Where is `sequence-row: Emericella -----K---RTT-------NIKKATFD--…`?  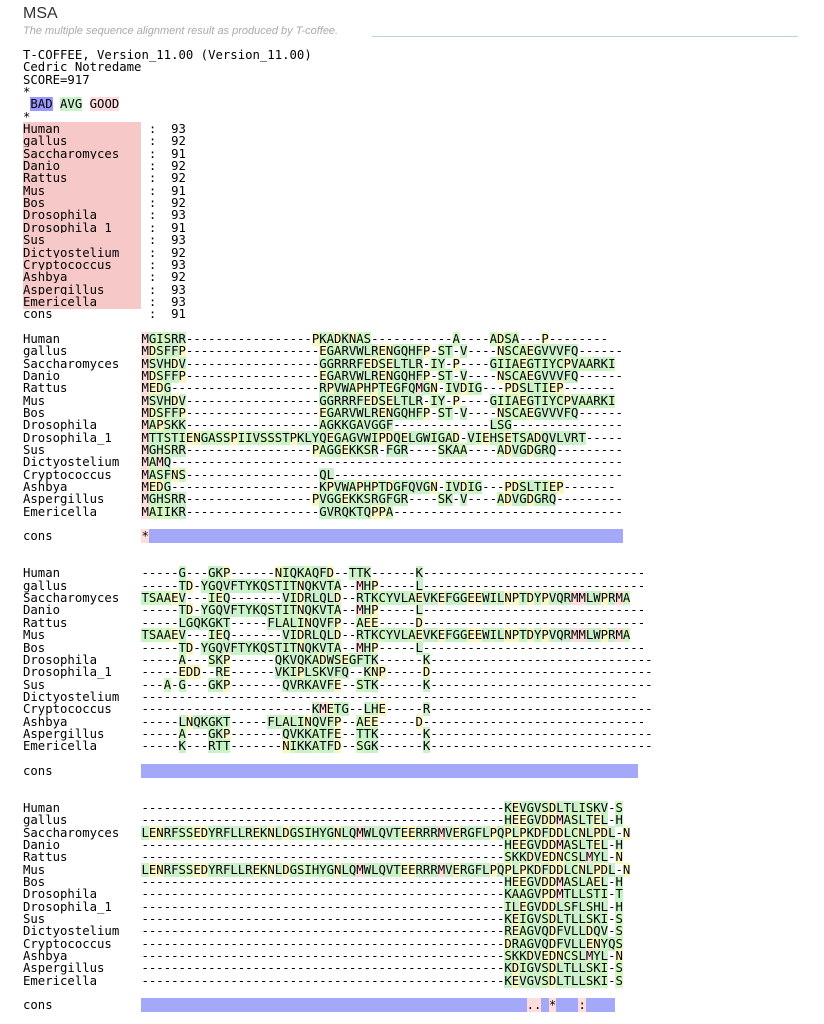
sequence-row: Emericella -----K---RTT-------NIKKATFD--… is located at coordinates (338, 746).